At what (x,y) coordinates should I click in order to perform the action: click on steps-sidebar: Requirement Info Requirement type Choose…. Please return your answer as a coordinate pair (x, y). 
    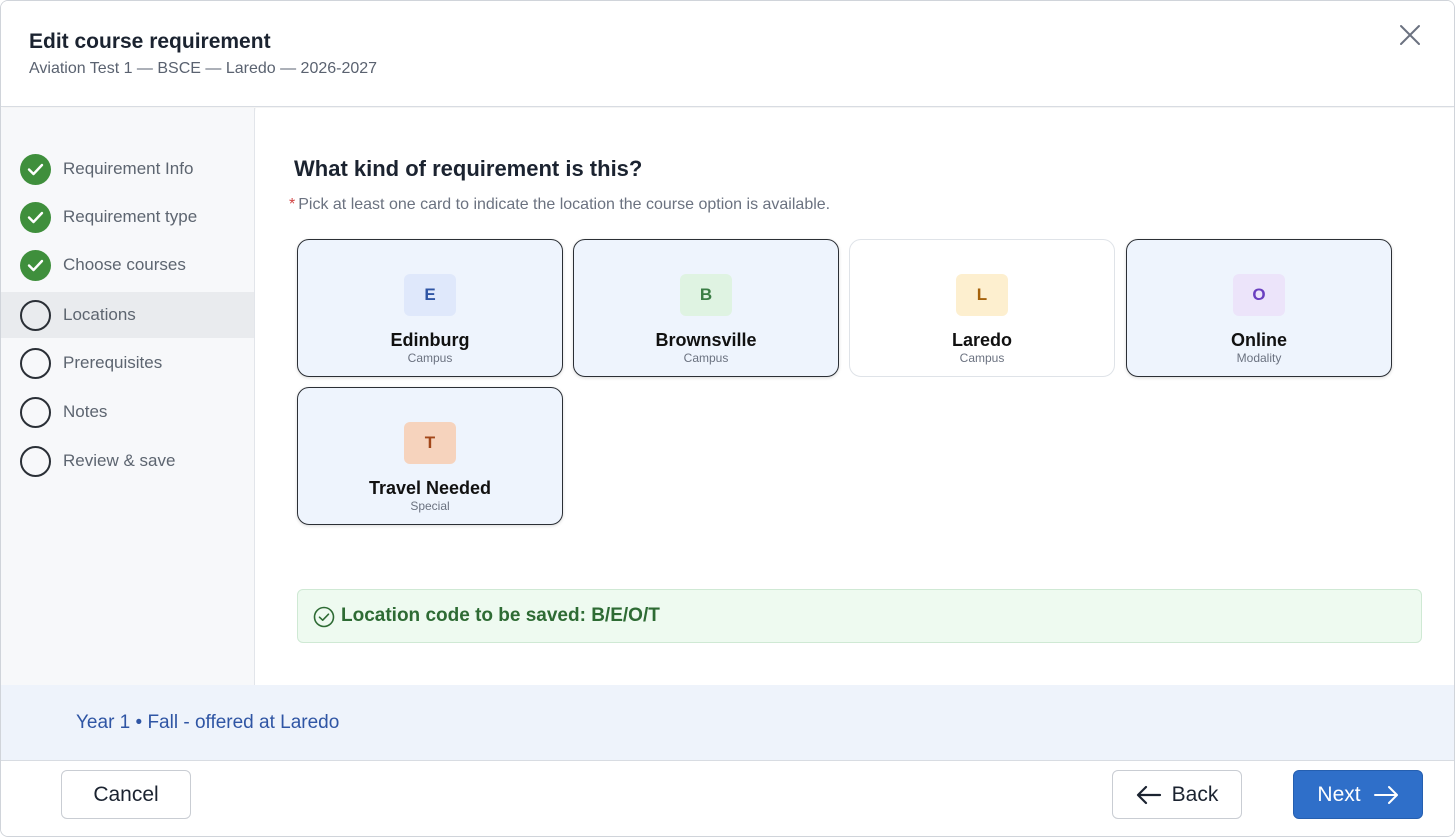
    Looking at the image, I should click on (128, 396).